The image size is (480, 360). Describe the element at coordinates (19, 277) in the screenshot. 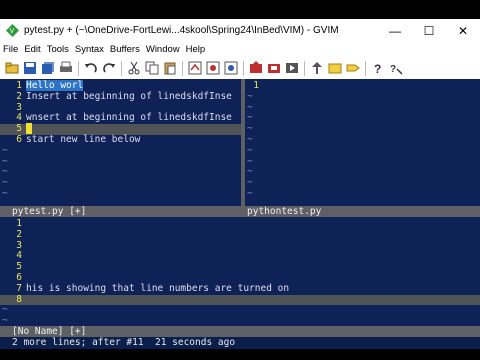

I see `line-number: 6` at that location.